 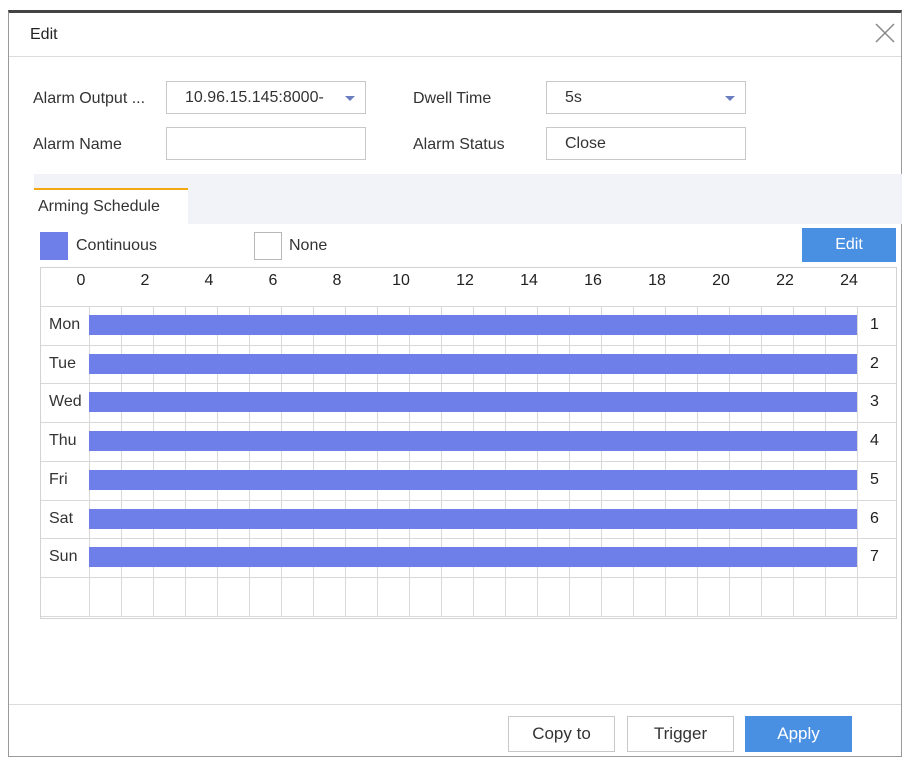 What do you see at coordinates (680, 734) in the screenshot?
I see `trigger-button: Trigger` at bounding box center [680, 734].